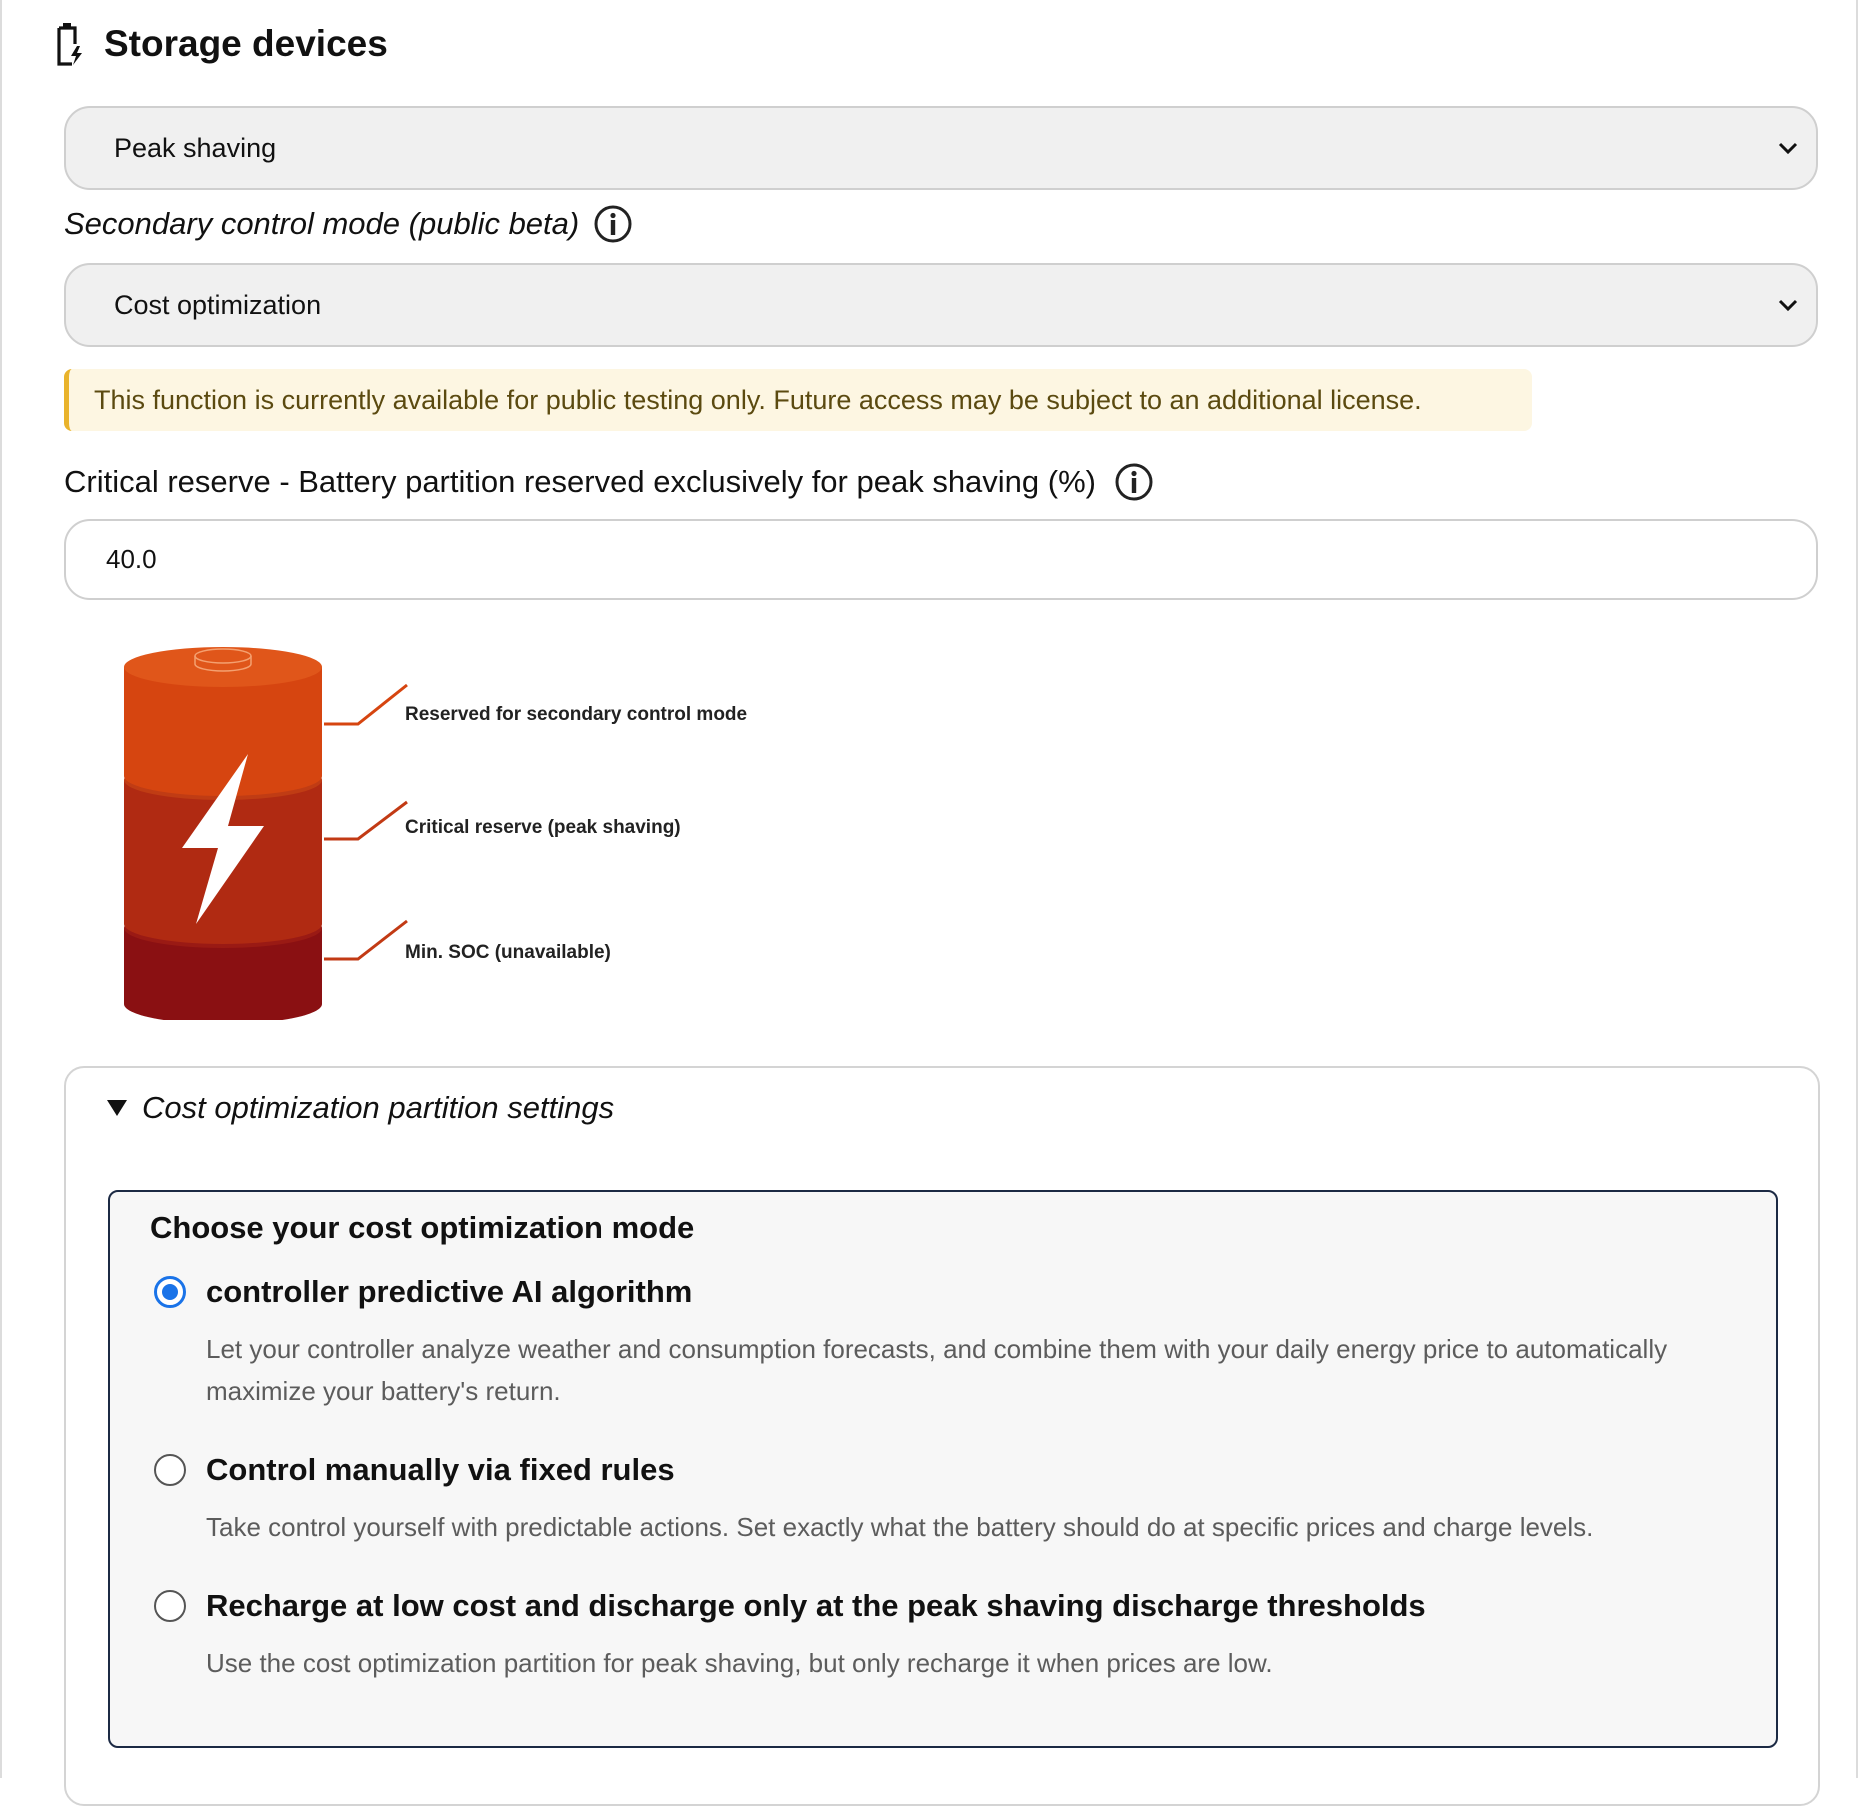  Describe the element at coordinates (218, 304) in the screenshot. I see `secondary-mode-value: Cost optimization` at that location.